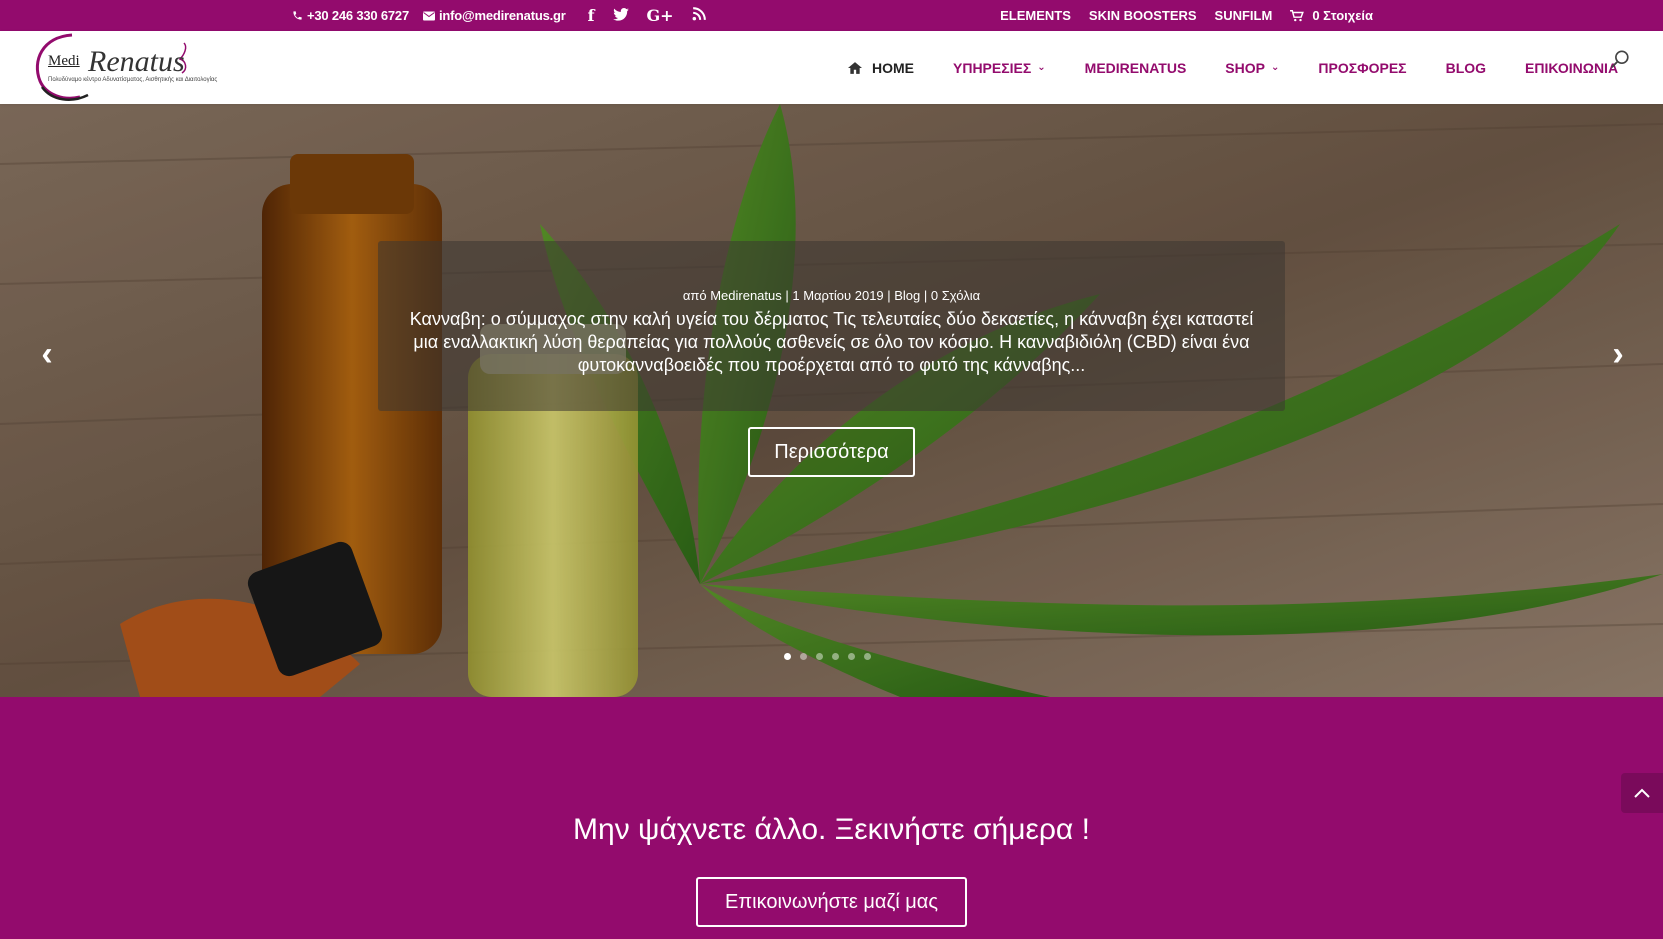 This screenshot has height=939, width=1663. I want to click on phone-link: +30 246 330 6727, so click(350, 15).